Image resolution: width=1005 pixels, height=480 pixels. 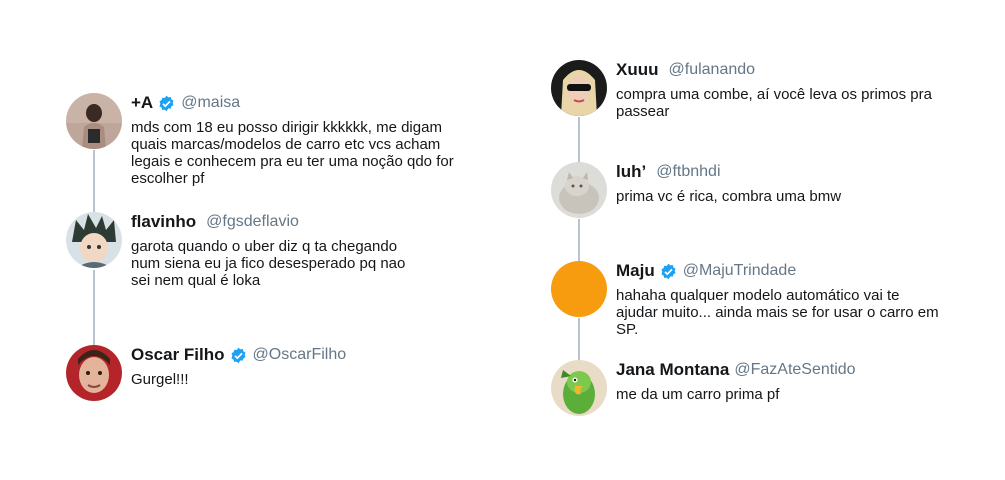 I want to click on display-name: Xuuu, so click(x=637, y=70).